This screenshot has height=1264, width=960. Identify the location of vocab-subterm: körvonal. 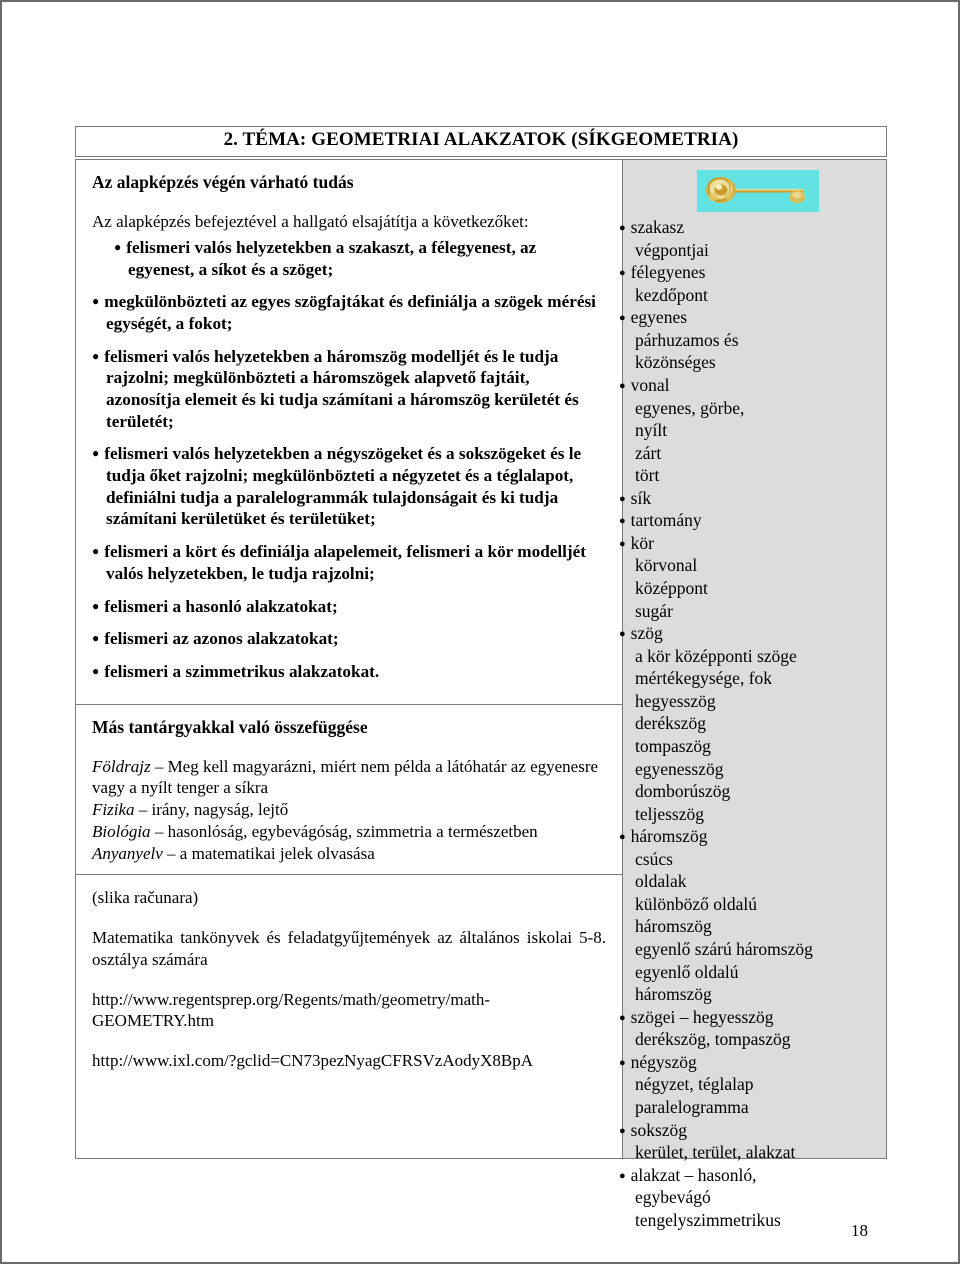
(666, 565).